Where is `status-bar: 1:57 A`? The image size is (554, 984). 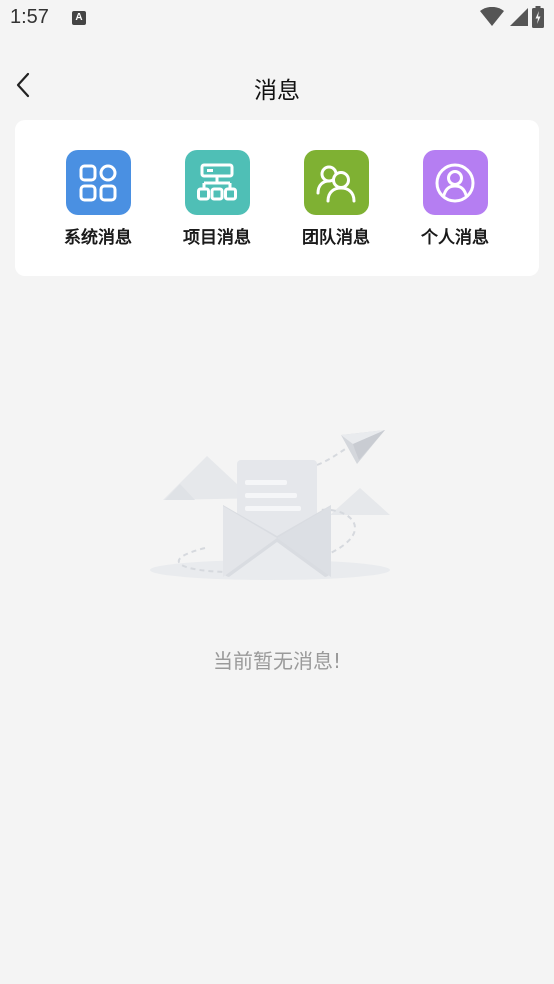 status-bar: 1:57 A is located at coordinates (277, 20).